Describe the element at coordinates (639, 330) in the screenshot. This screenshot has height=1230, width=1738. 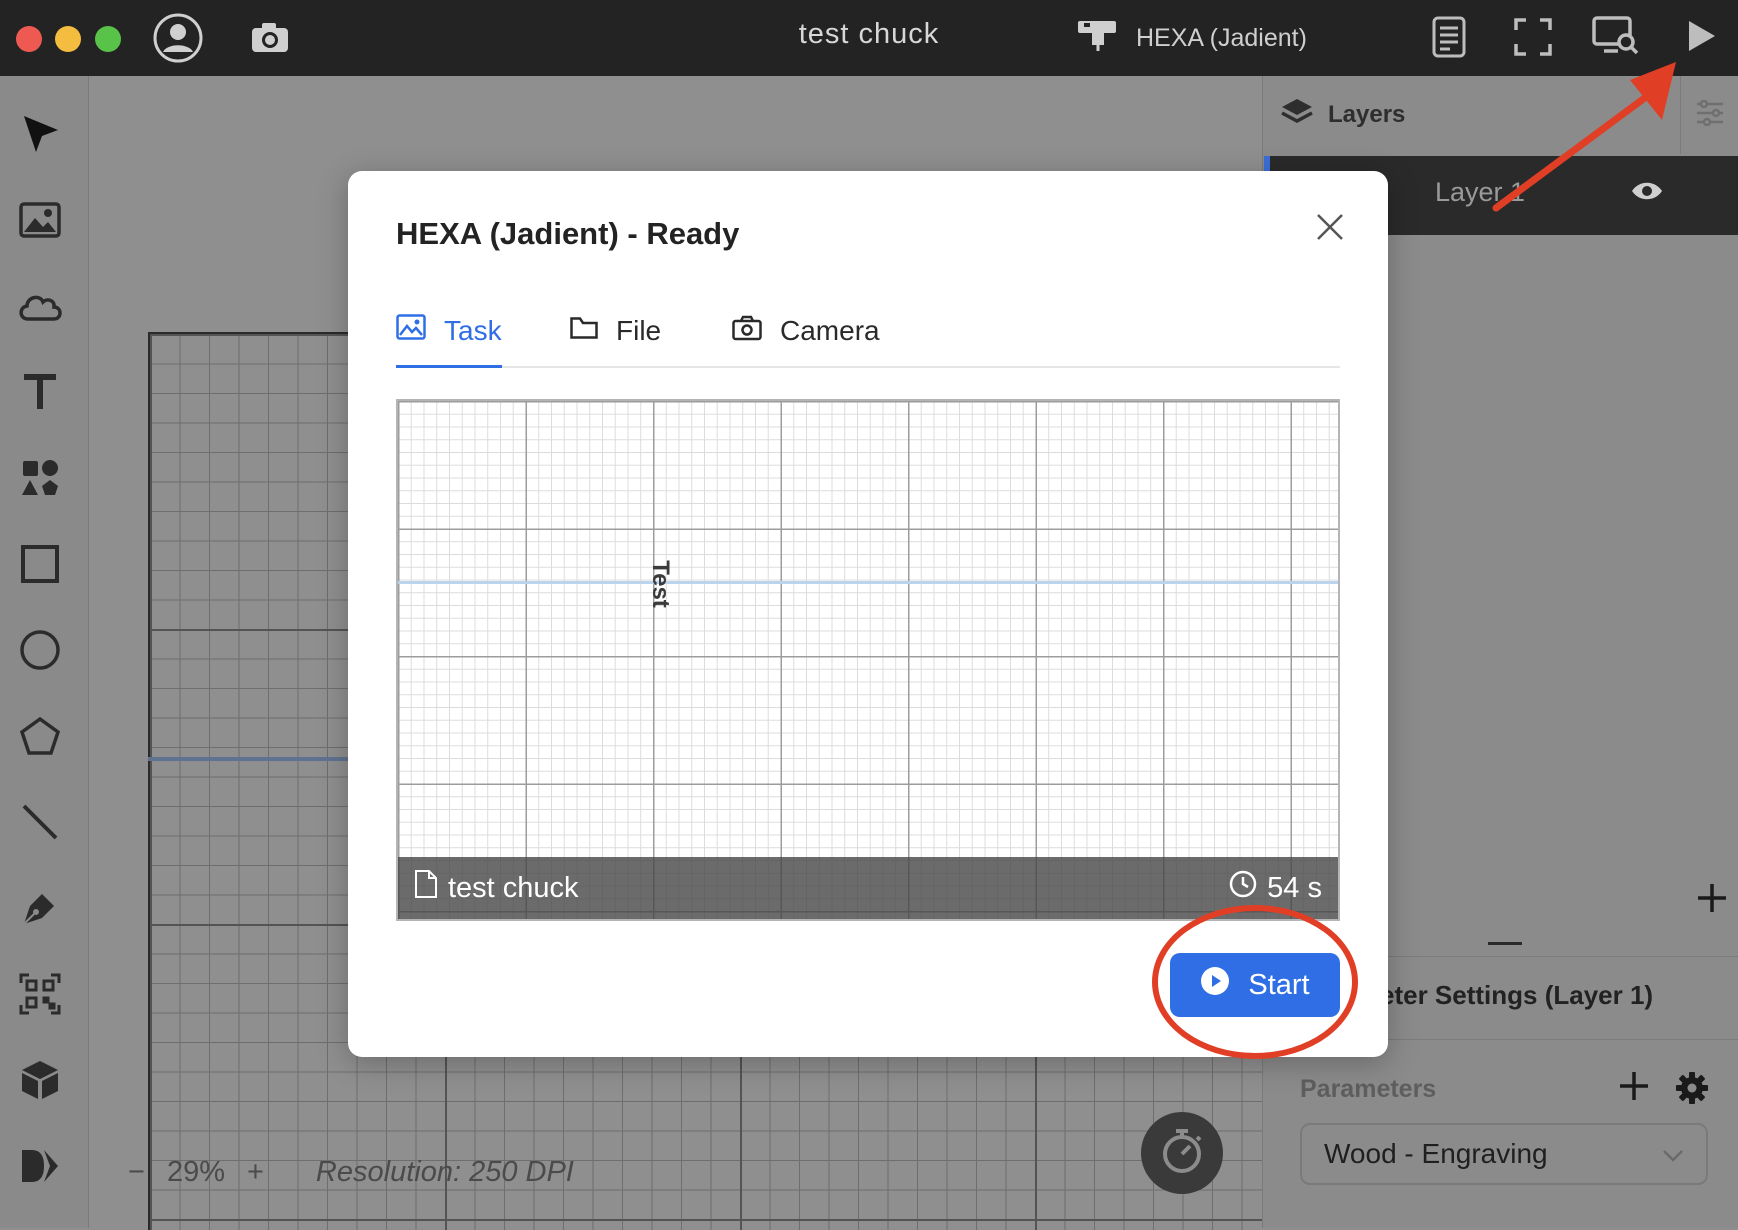
I see `tab-file-label: File` at that location.